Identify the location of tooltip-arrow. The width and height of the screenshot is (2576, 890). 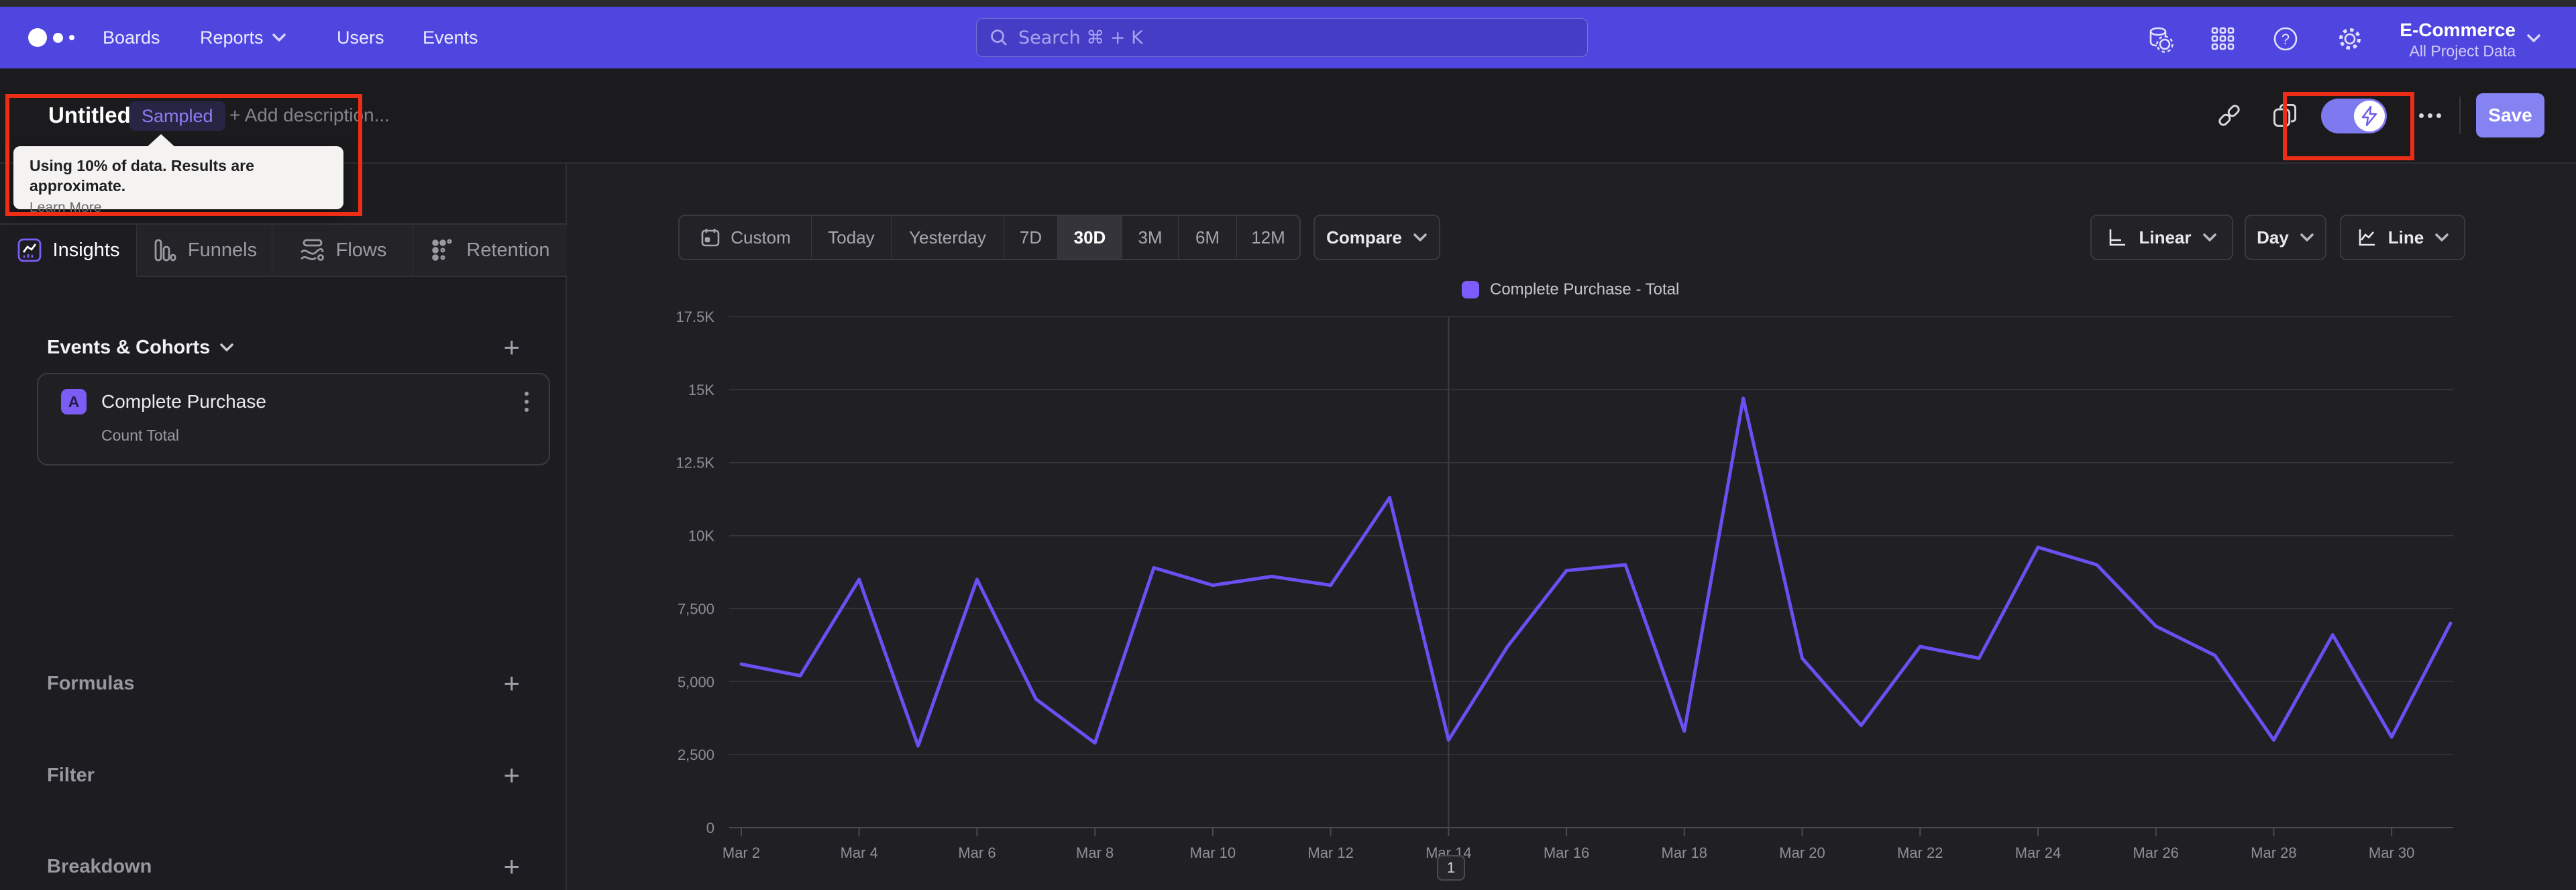
(161, 141).